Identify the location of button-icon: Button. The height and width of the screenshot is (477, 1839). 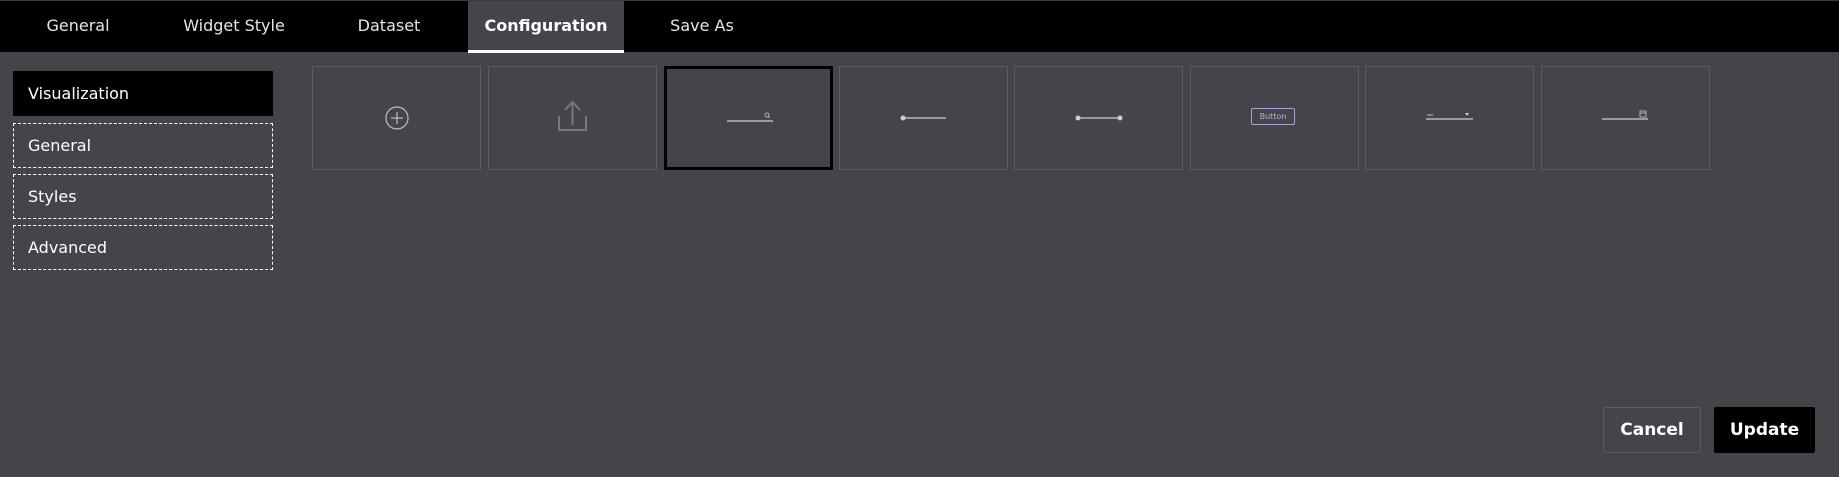
(1273, 116).